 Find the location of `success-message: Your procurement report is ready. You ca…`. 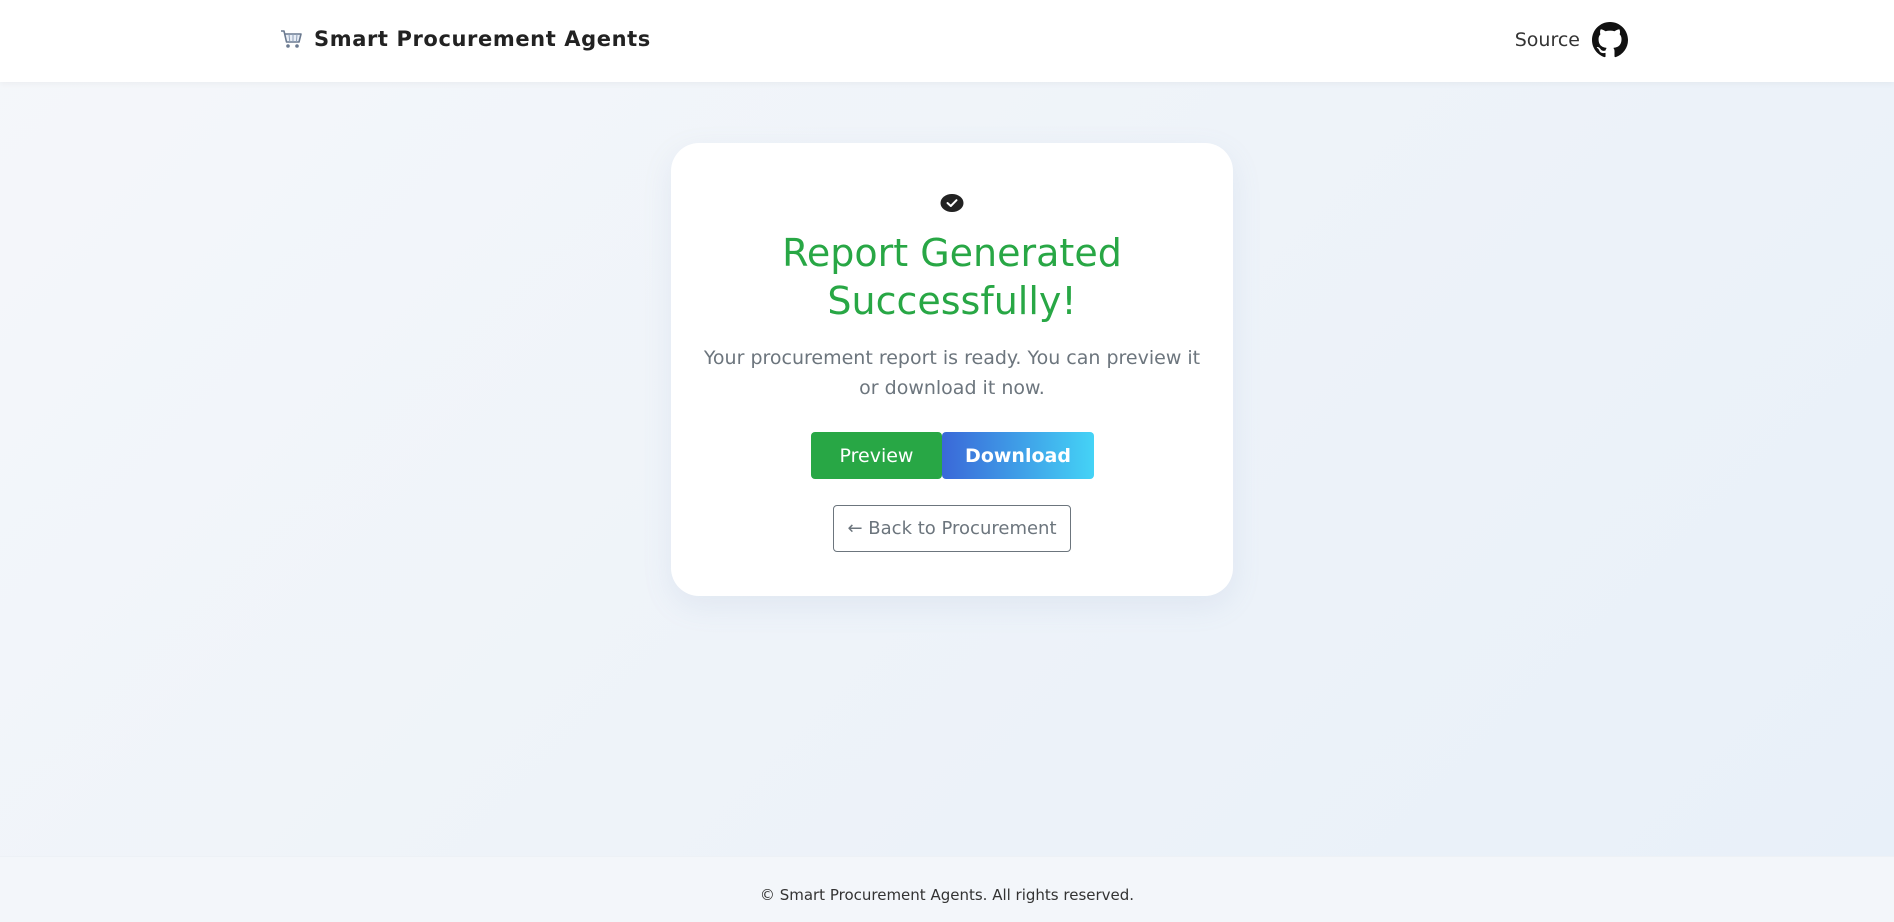

success-message: Your procurement report is ready. You ca… is located at coordinates (952, 373).